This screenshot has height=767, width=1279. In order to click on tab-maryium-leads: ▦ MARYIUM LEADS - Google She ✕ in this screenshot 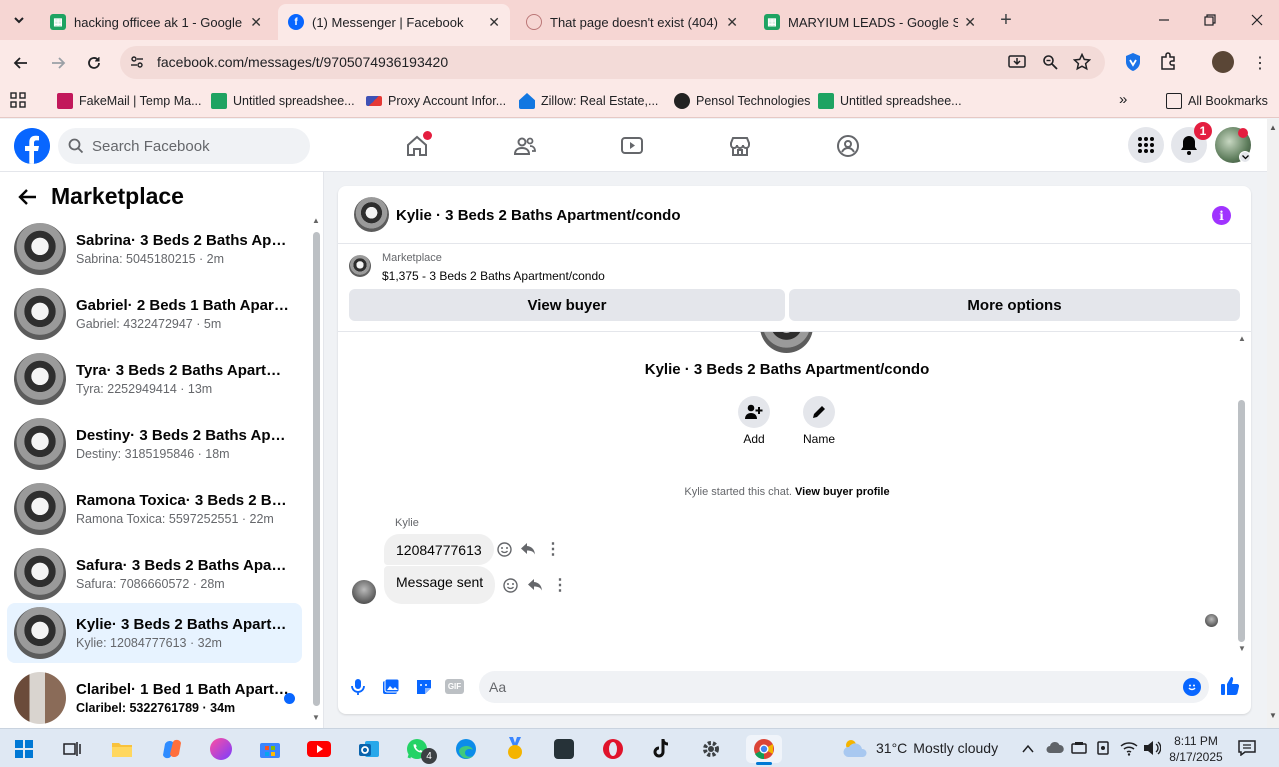, I will do `click(870, 22)`.